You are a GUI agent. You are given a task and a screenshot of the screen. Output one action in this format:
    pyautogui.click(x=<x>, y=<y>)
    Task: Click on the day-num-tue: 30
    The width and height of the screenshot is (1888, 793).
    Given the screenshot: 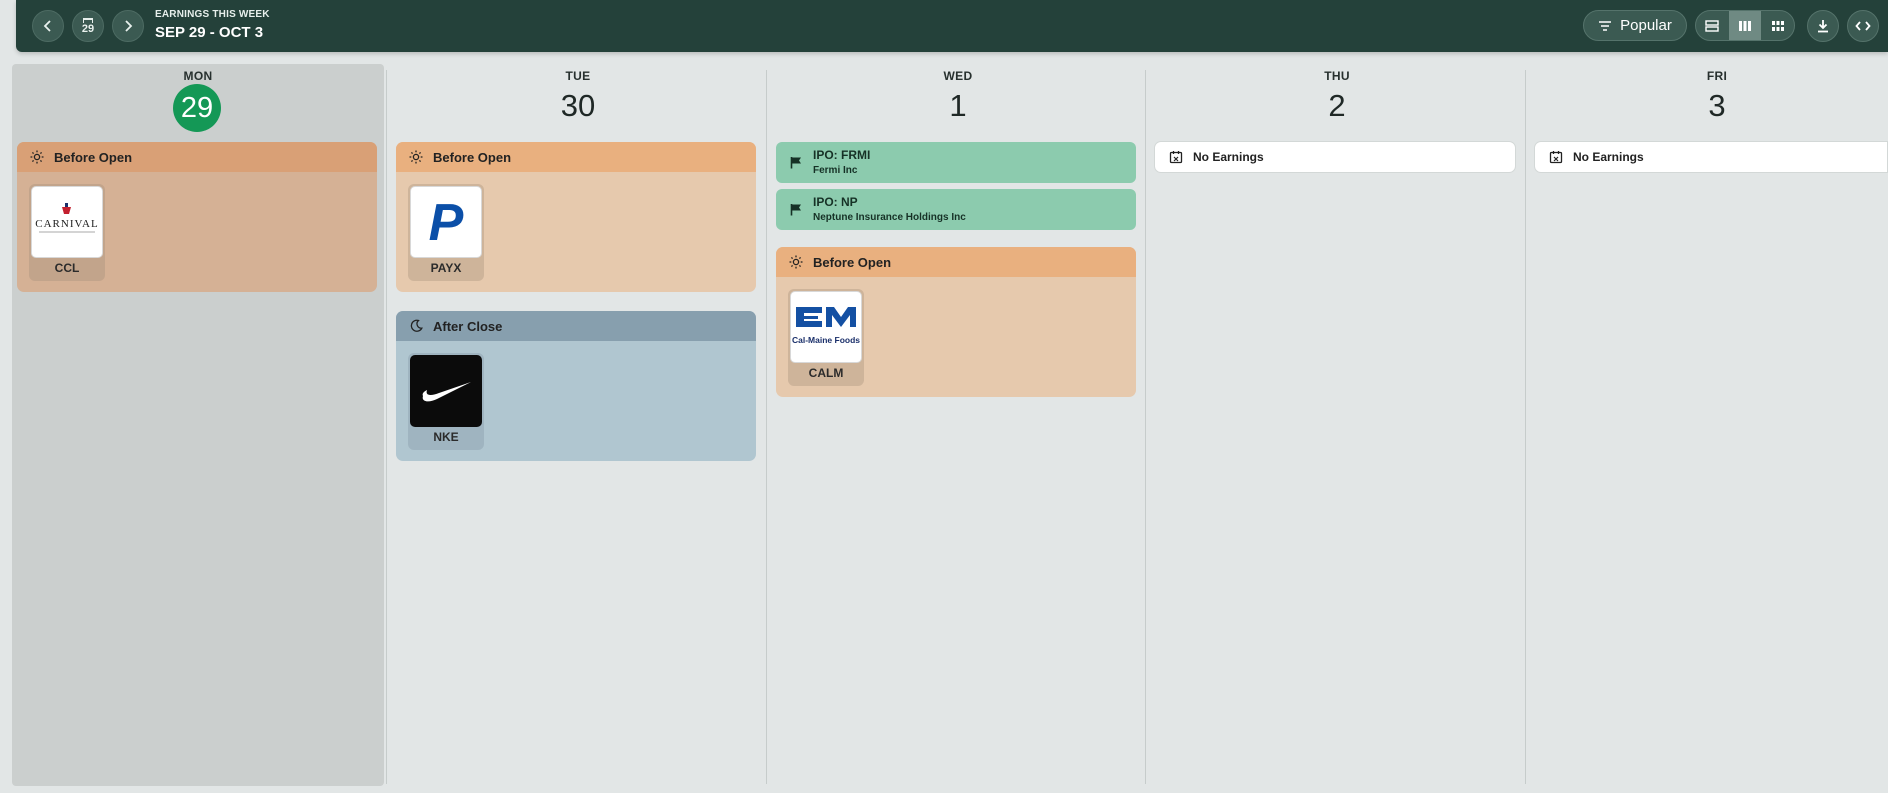 What is the action you would take?
    pyautogui.click(x=578, y=105)
    